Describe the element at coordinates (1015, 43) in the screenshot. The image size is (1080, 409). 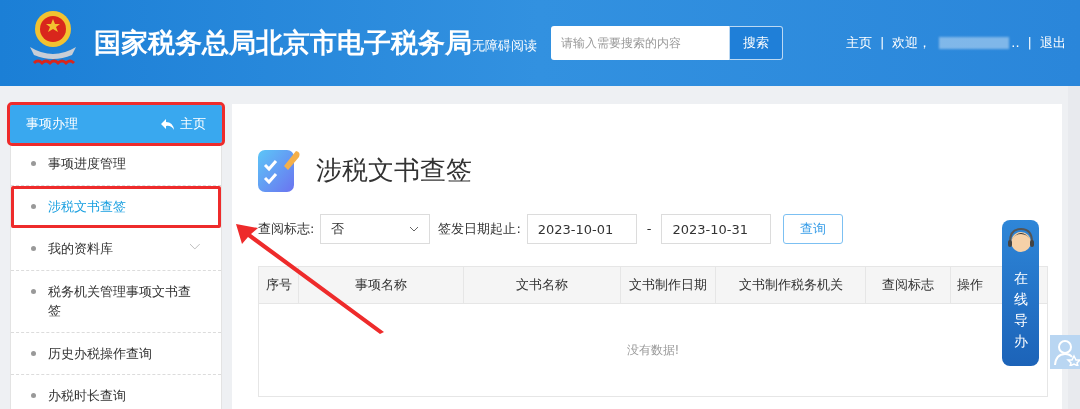
I see `ellipsis-text: ..` at that location.